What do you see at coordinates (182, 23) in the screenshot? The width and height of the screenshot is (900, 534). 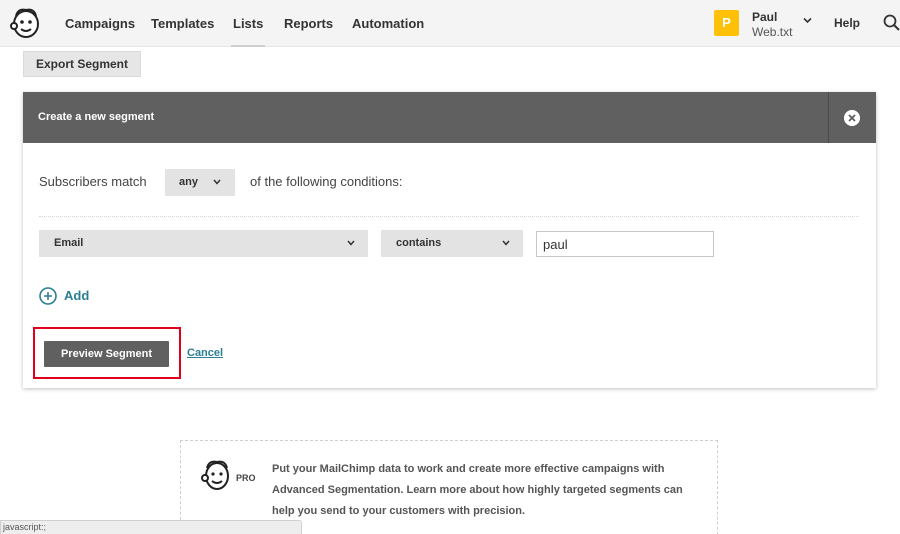 I see `nav-templates: Templates` at bounding box center [182, 23].